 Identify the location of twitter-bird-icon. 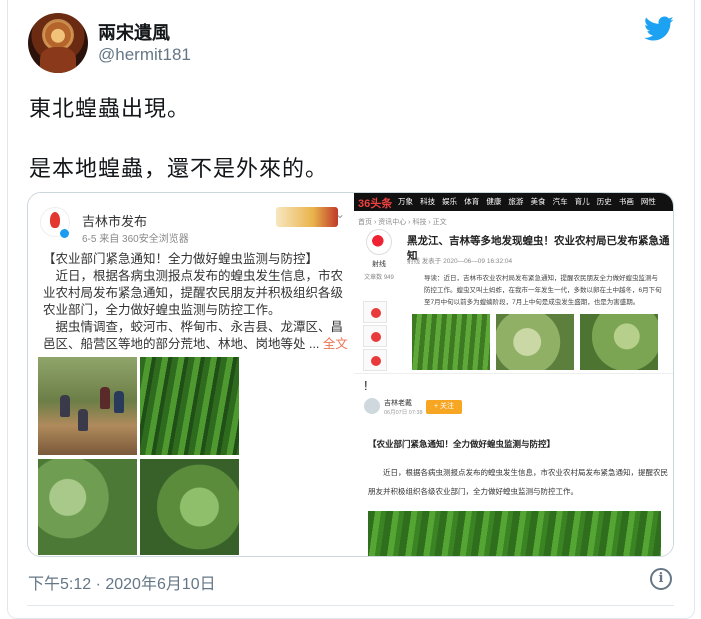
(659, 29).